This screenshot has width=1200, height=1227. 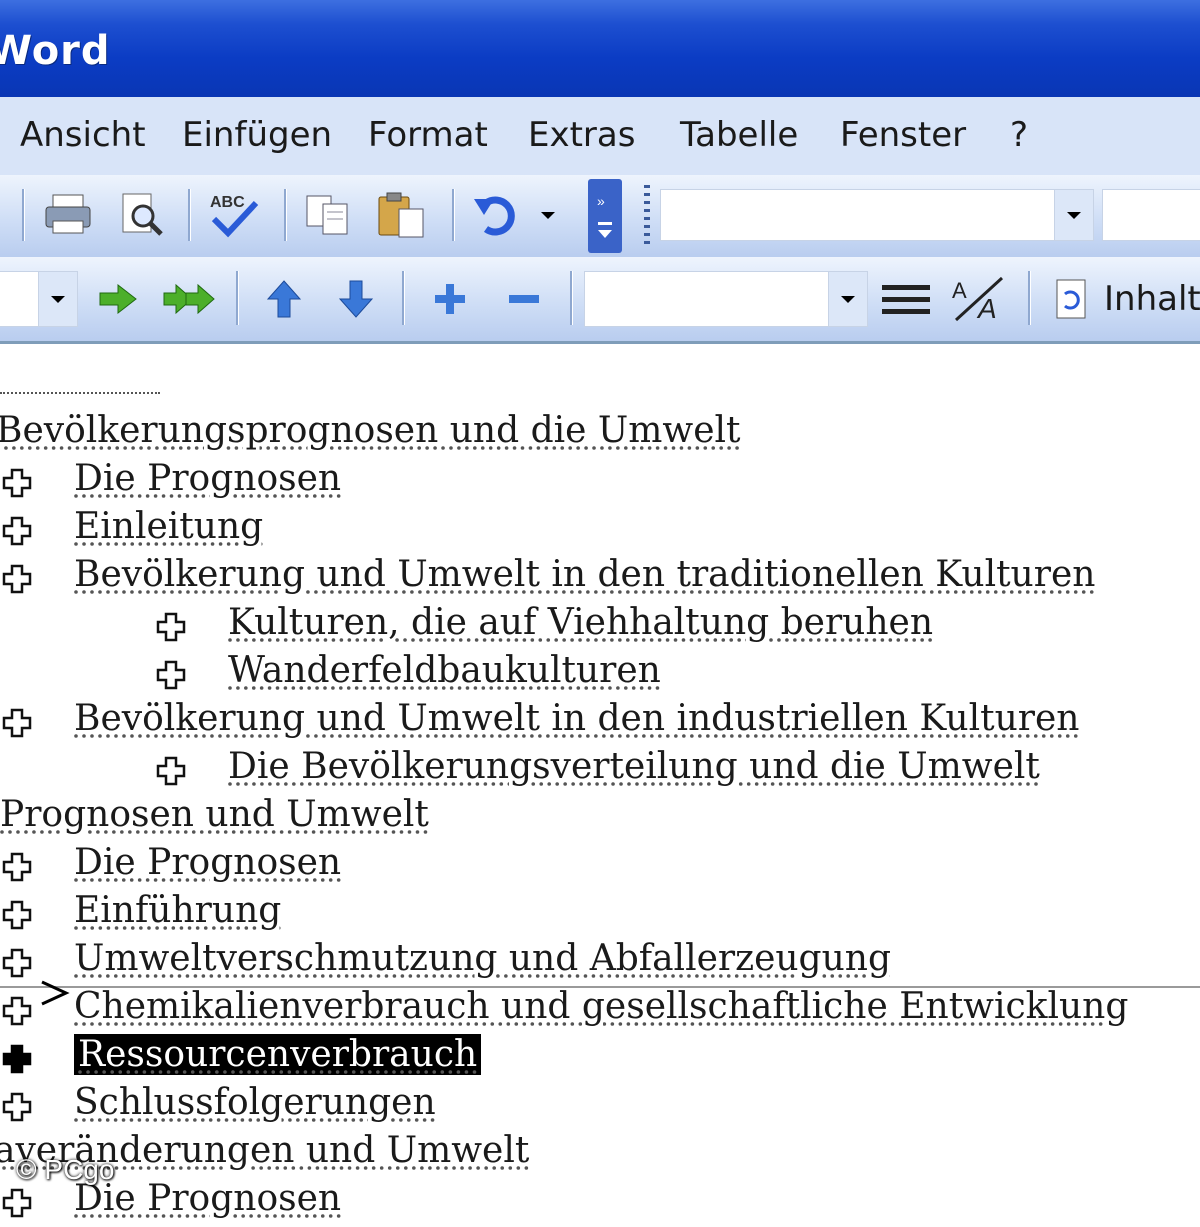 I want to click on show-first-line-only-icon, so click(x=906, y=299).